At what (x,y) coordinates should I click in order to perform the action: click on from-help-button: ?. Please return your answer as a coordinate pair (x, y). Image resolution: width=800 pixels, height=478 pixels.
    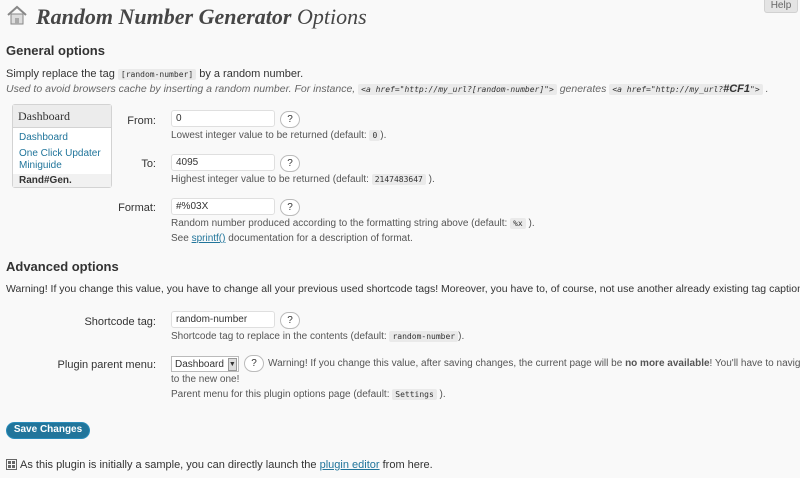
    Looking at the image, I should click on (290, 119).